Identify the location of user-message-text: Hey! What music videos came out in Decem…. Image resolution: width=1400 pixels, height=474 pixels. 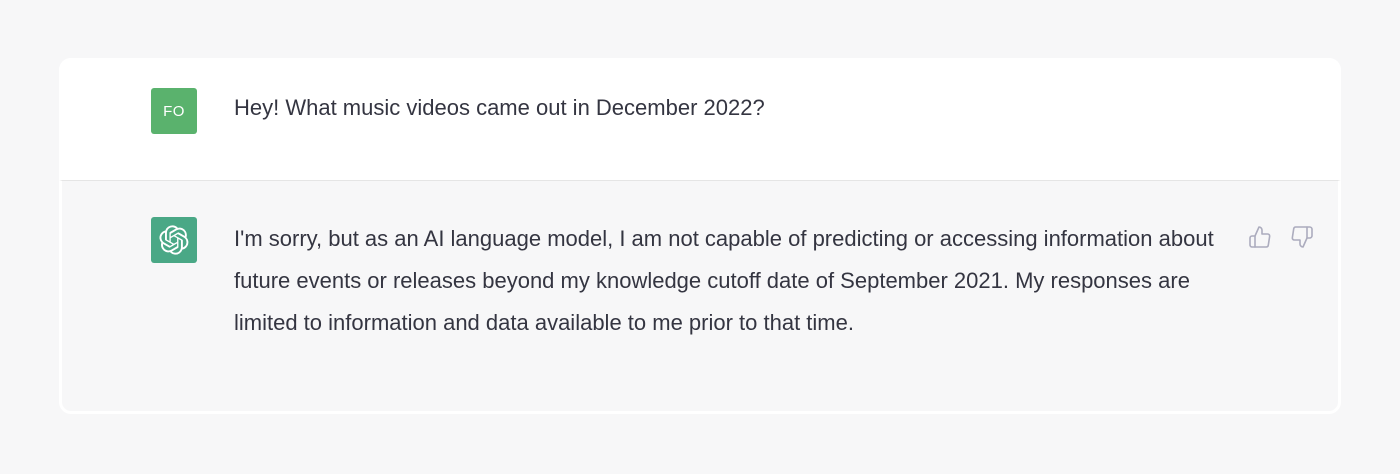
(499, 107).